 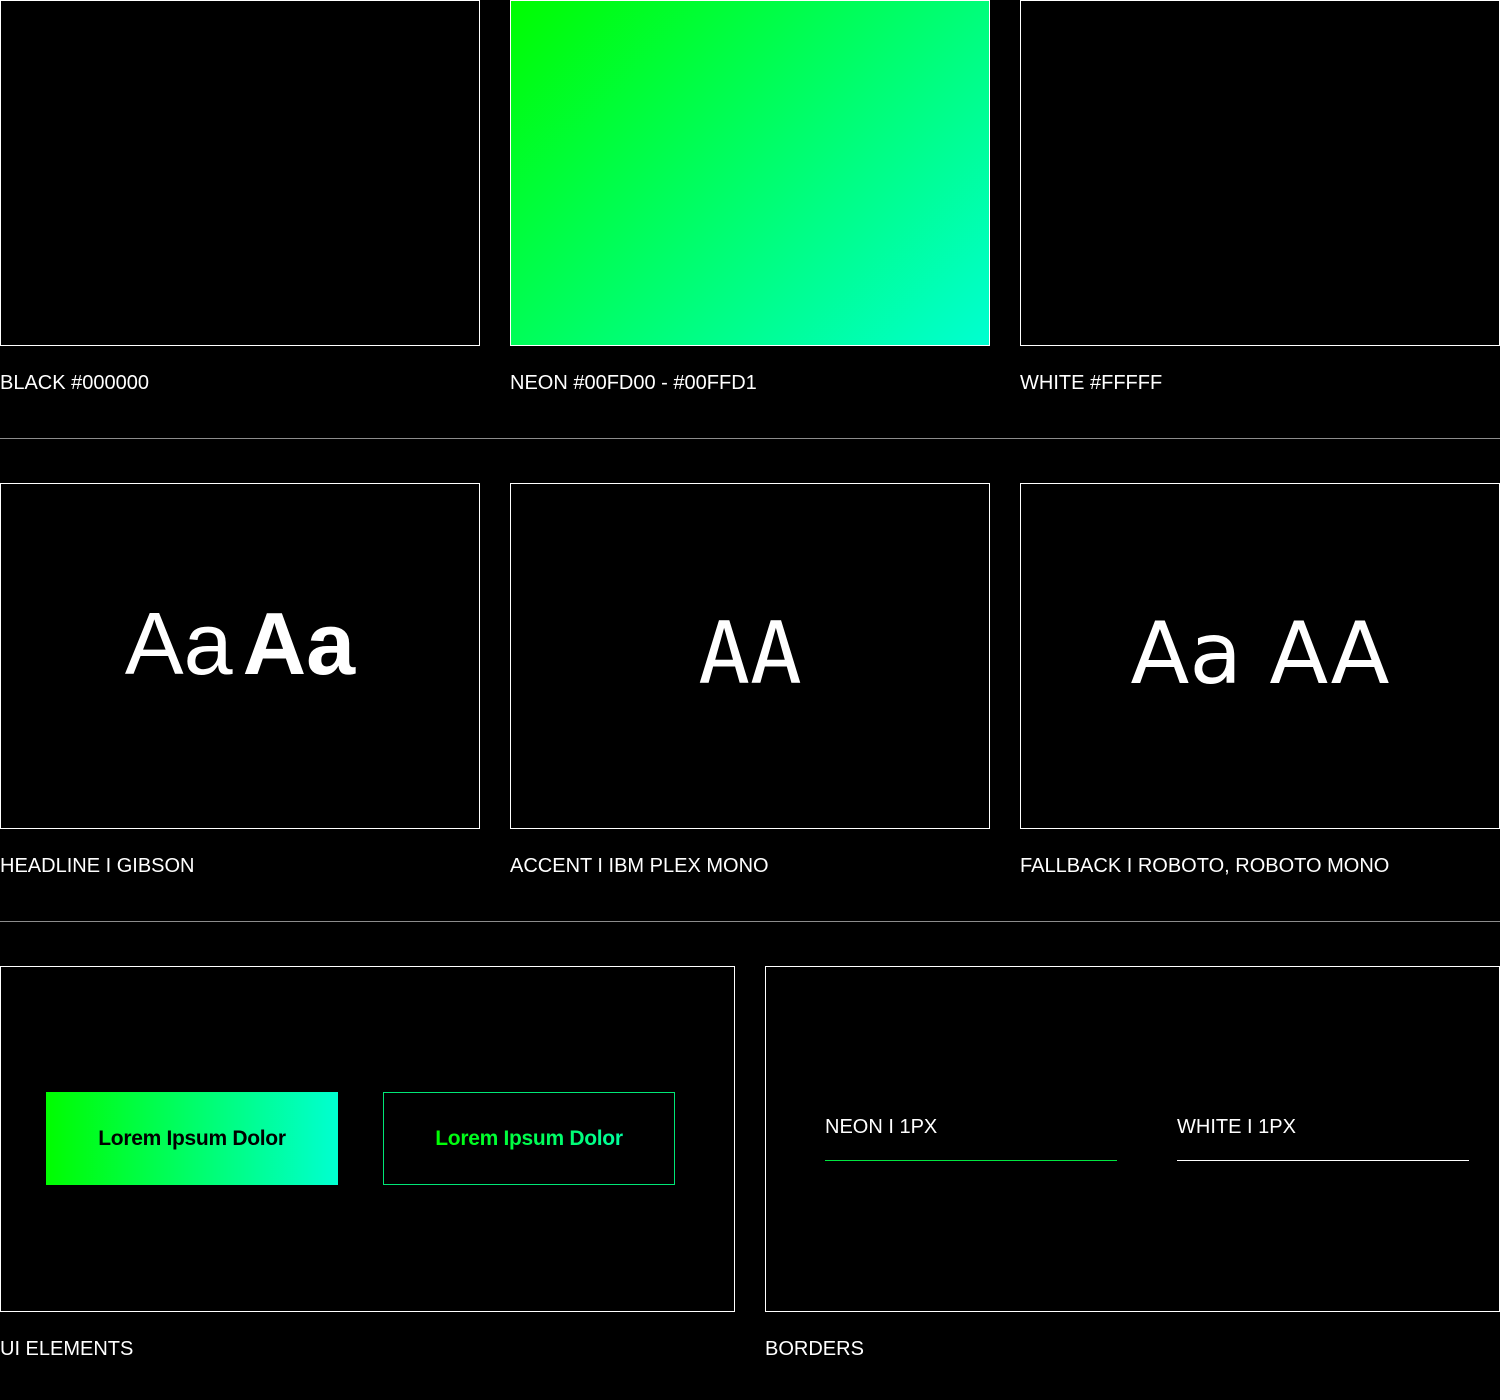 I want to click on ui-elements-card: Lorem Ipsum Dolor Lorem Ipsum Dolor, so click(x=367, y=1139).